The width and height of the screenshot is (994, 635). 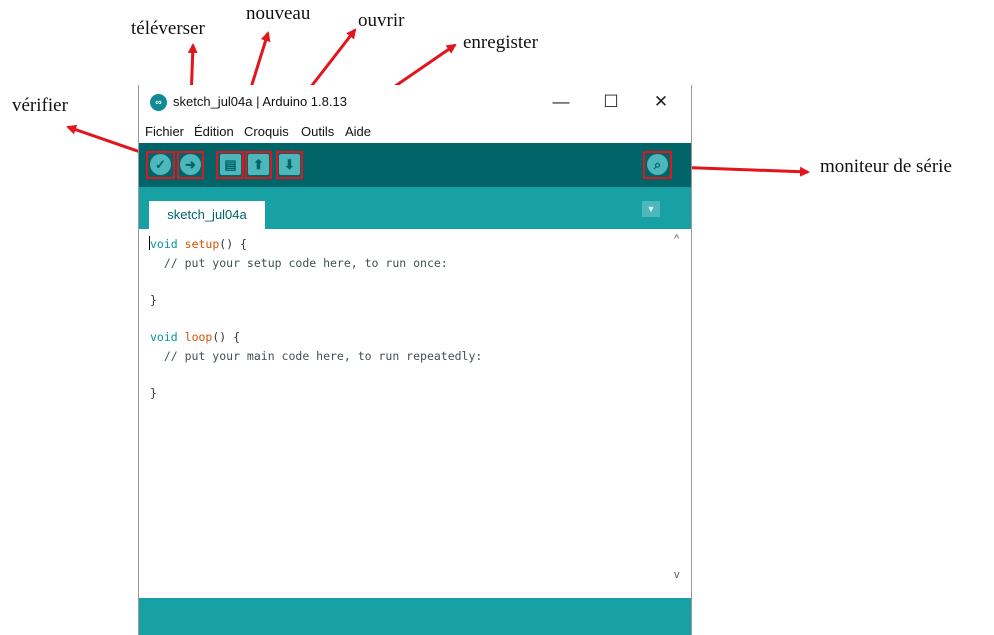 I want to click on tab-sketch: sketch_jul04a, so click(x=207, y=215).